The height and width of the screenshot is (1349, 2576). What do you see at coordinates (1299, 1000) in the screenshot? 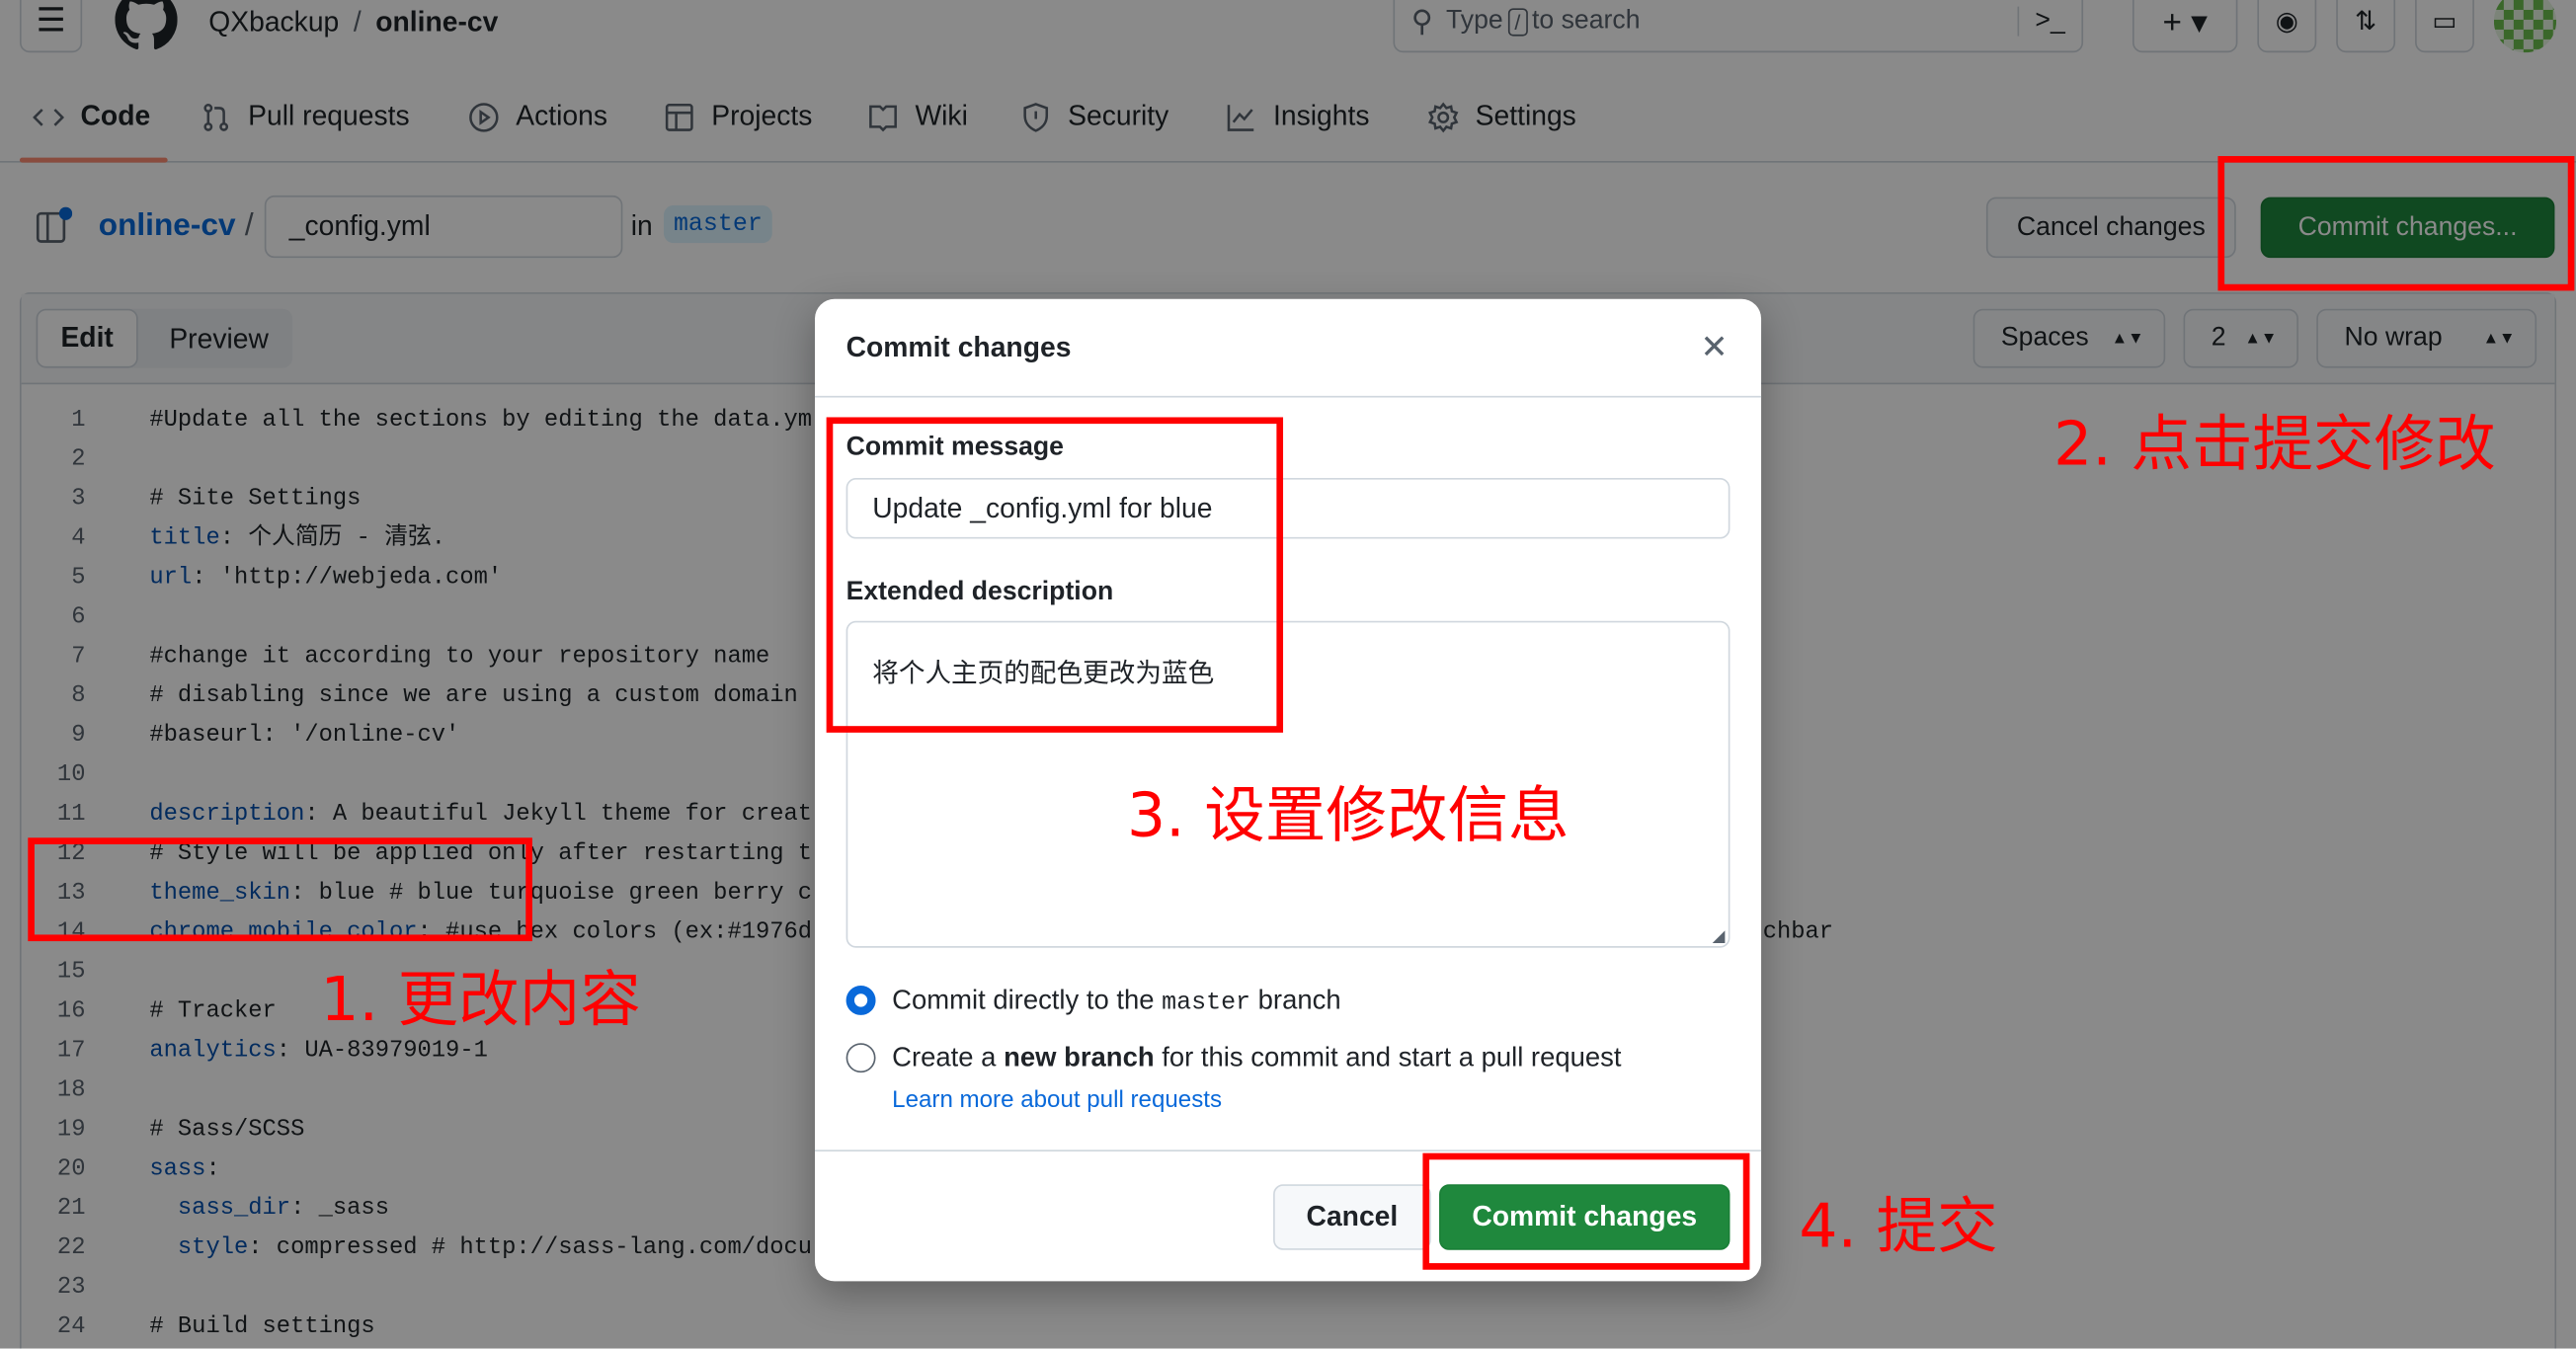
I see `option-direct-suffix: branch` at bounding box center [1299, 1000].